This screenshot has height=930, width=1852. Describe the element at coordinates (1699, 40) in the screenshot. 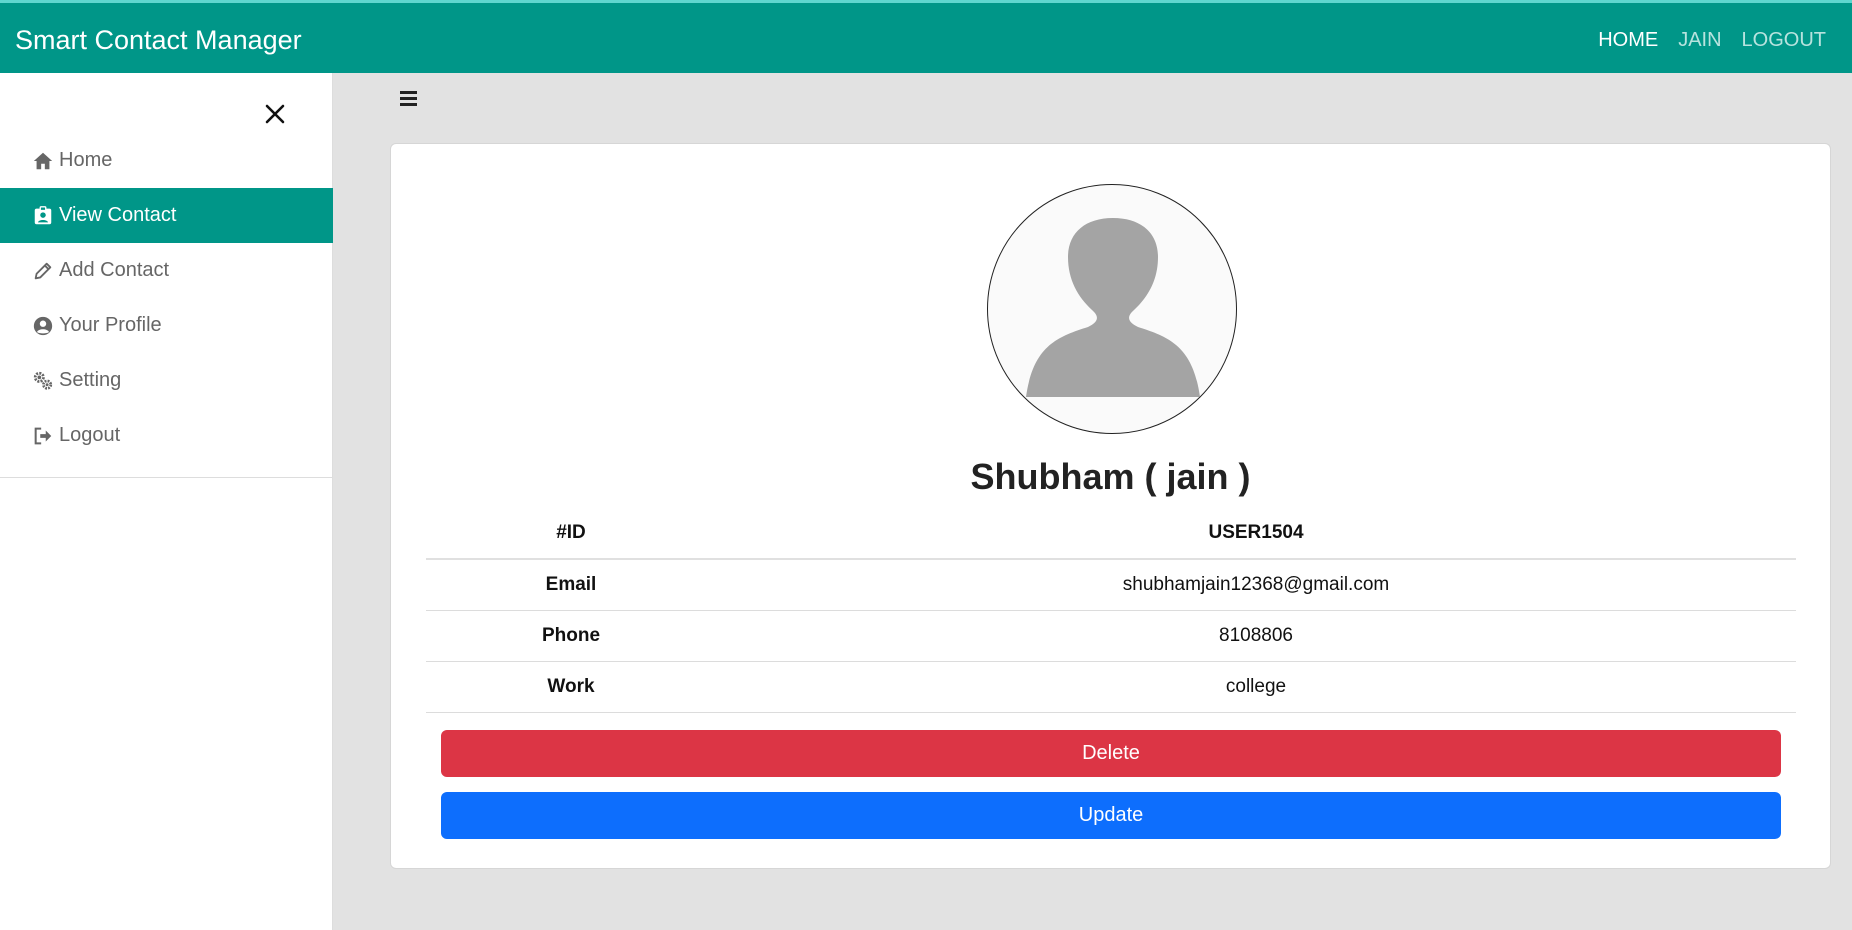

I see `nav-user-link: JAIN` at that location.